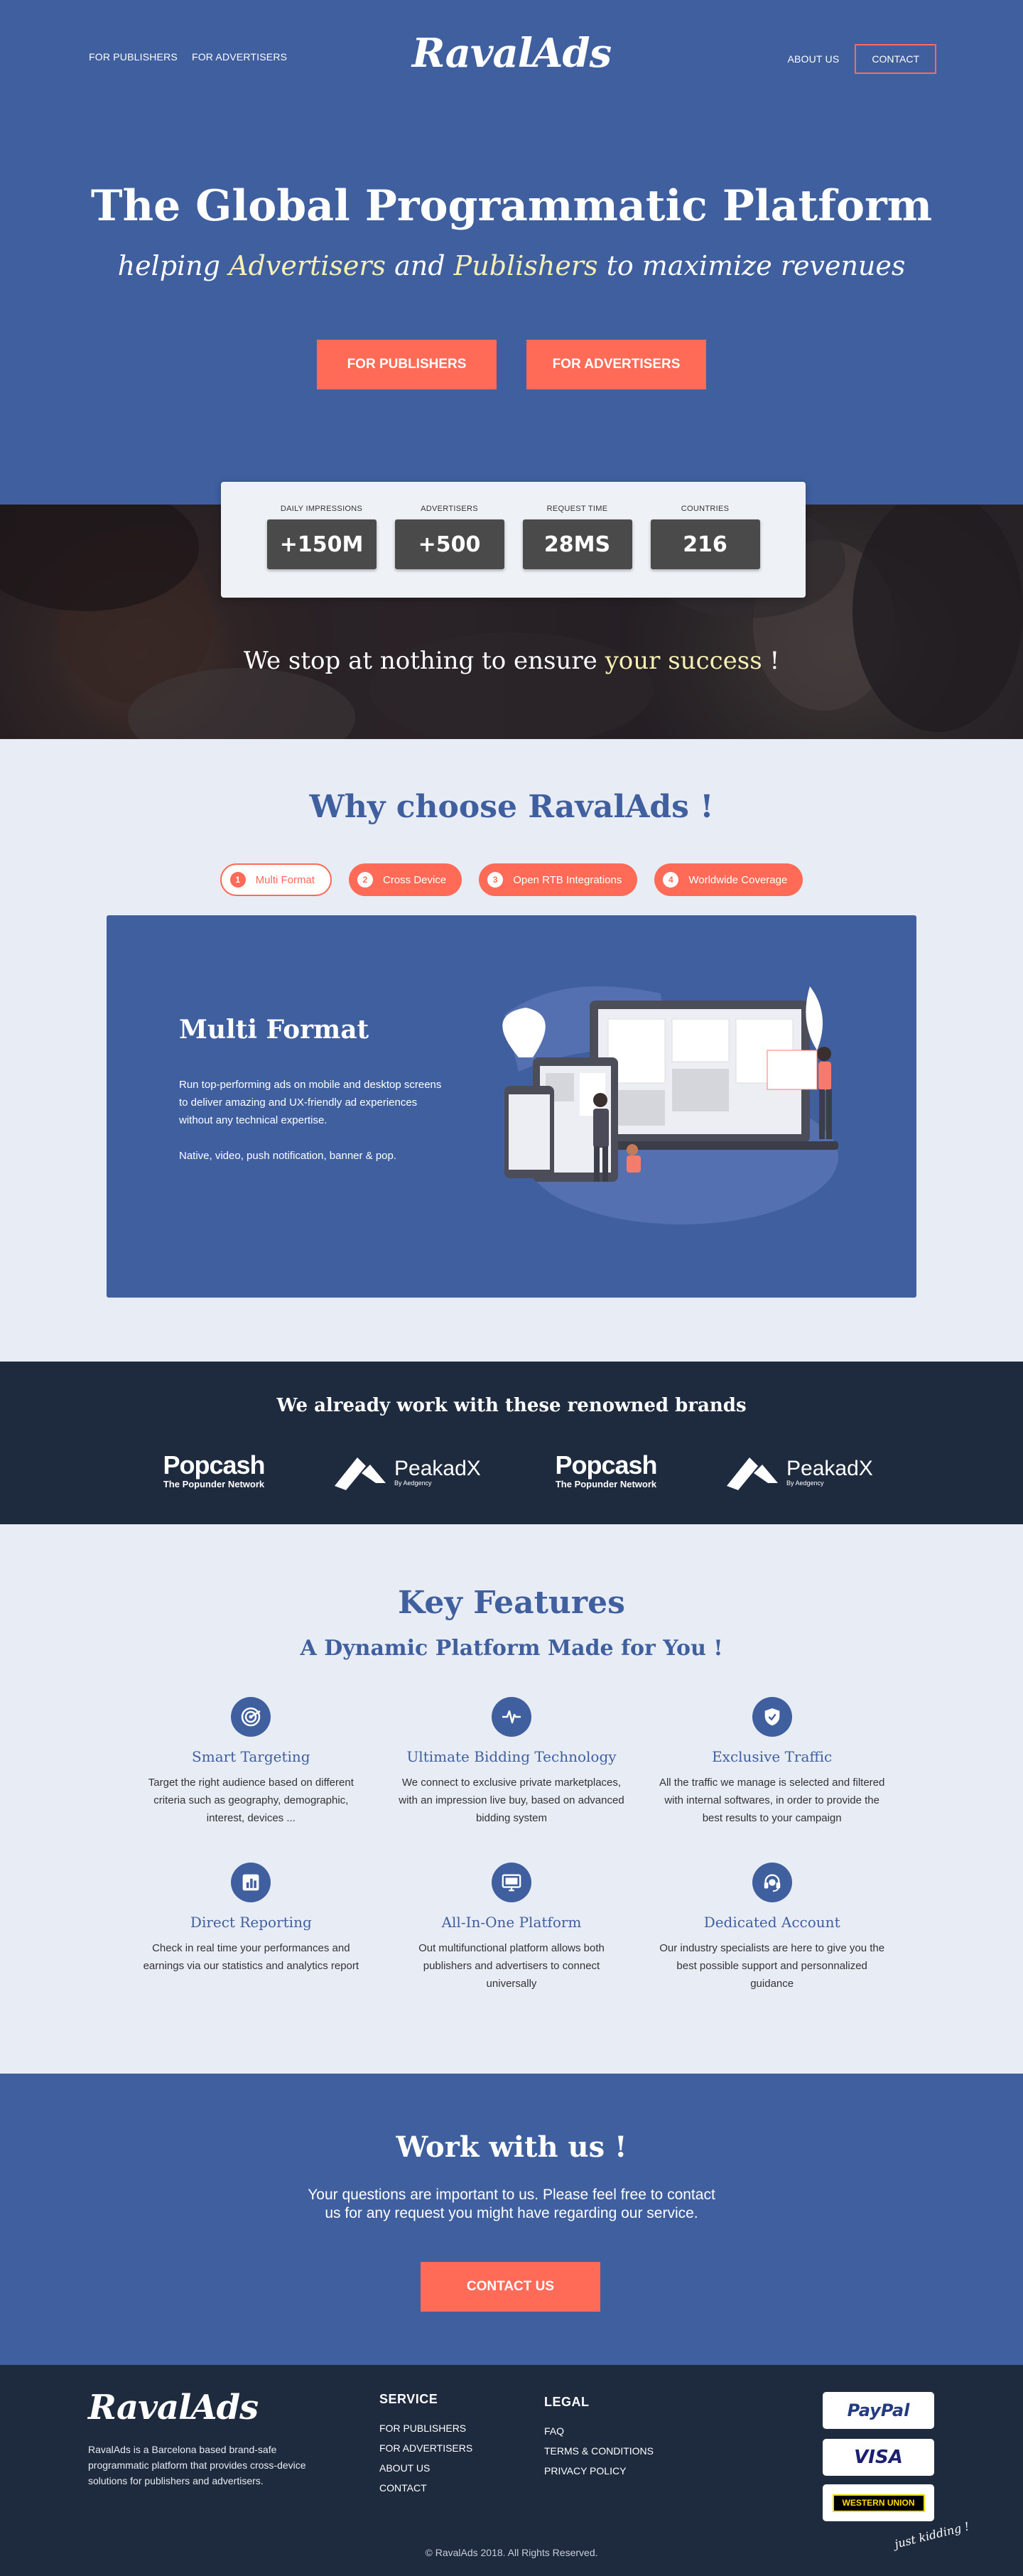 The height and width of the screenshot is (2576, 1023). I want to click on hero-subtitle-highlight: Publishers, so click(525, 265).